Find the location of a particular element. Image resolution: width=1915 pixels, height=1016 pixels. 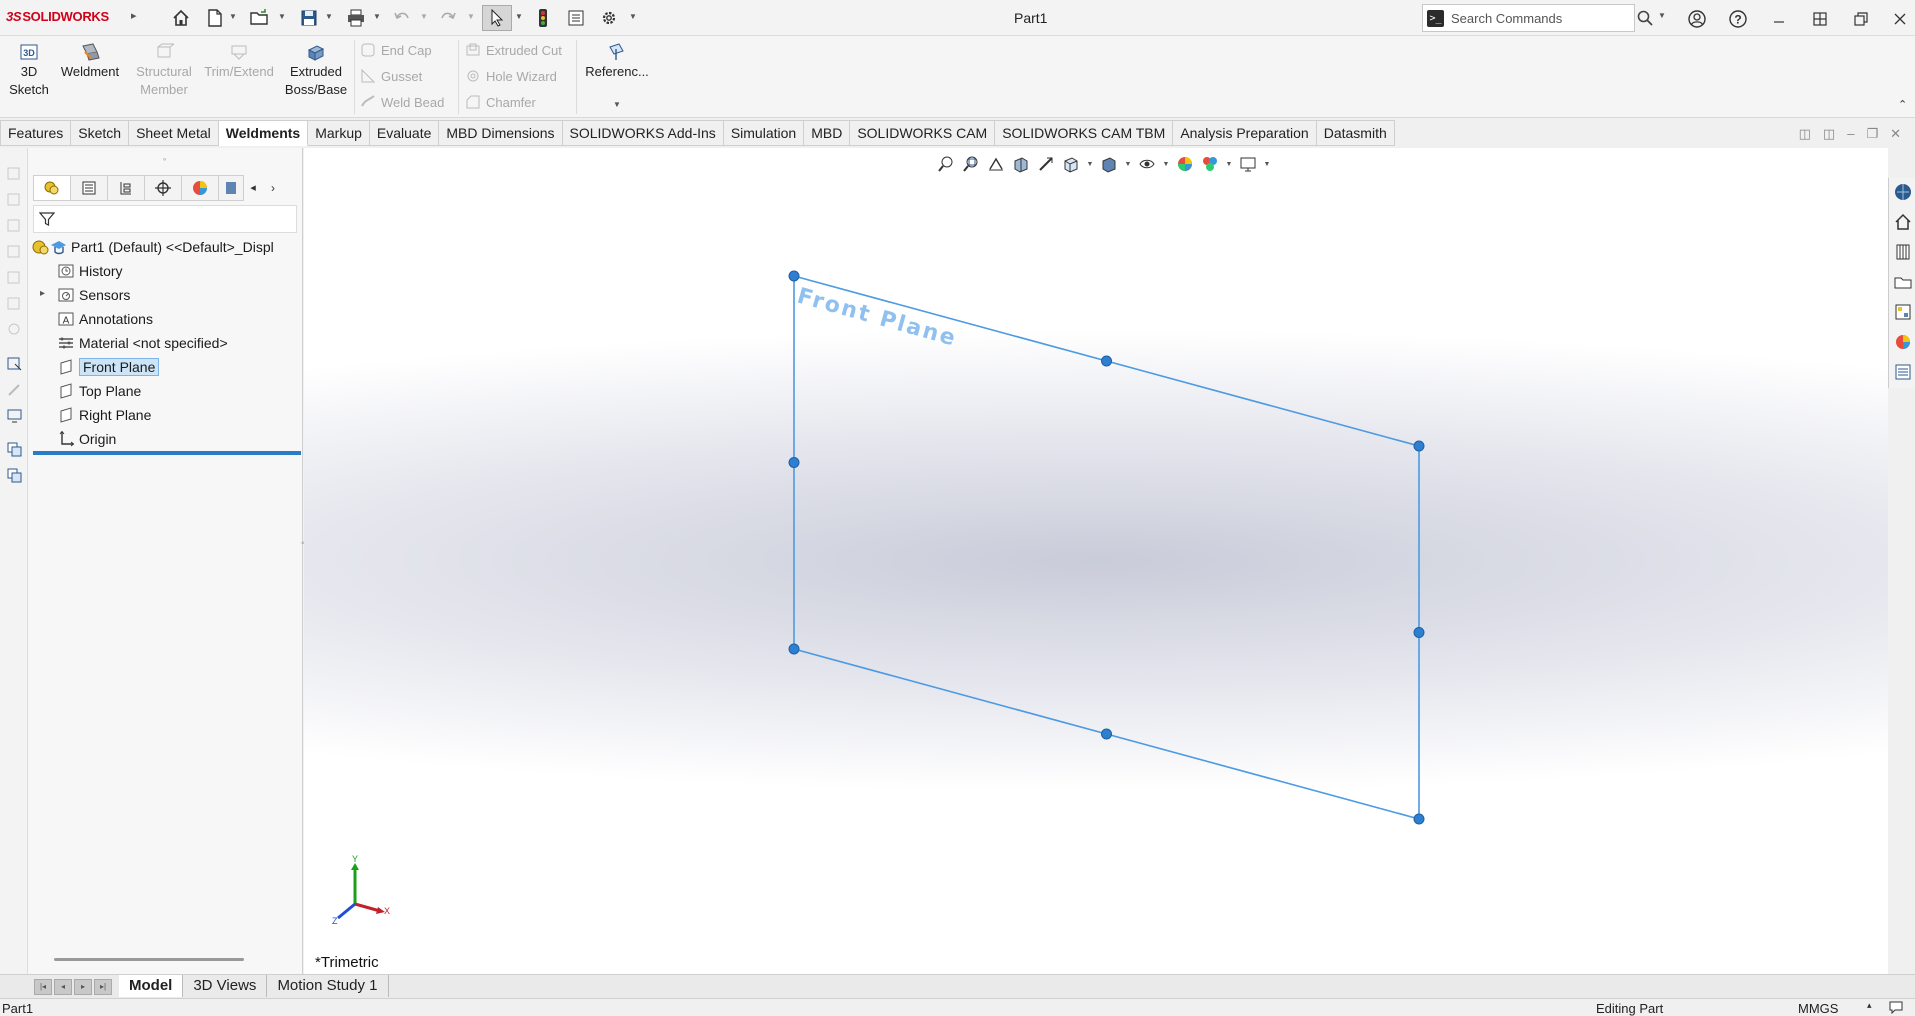

search-commands-box: >_ is located at coordinates (1537, 18).